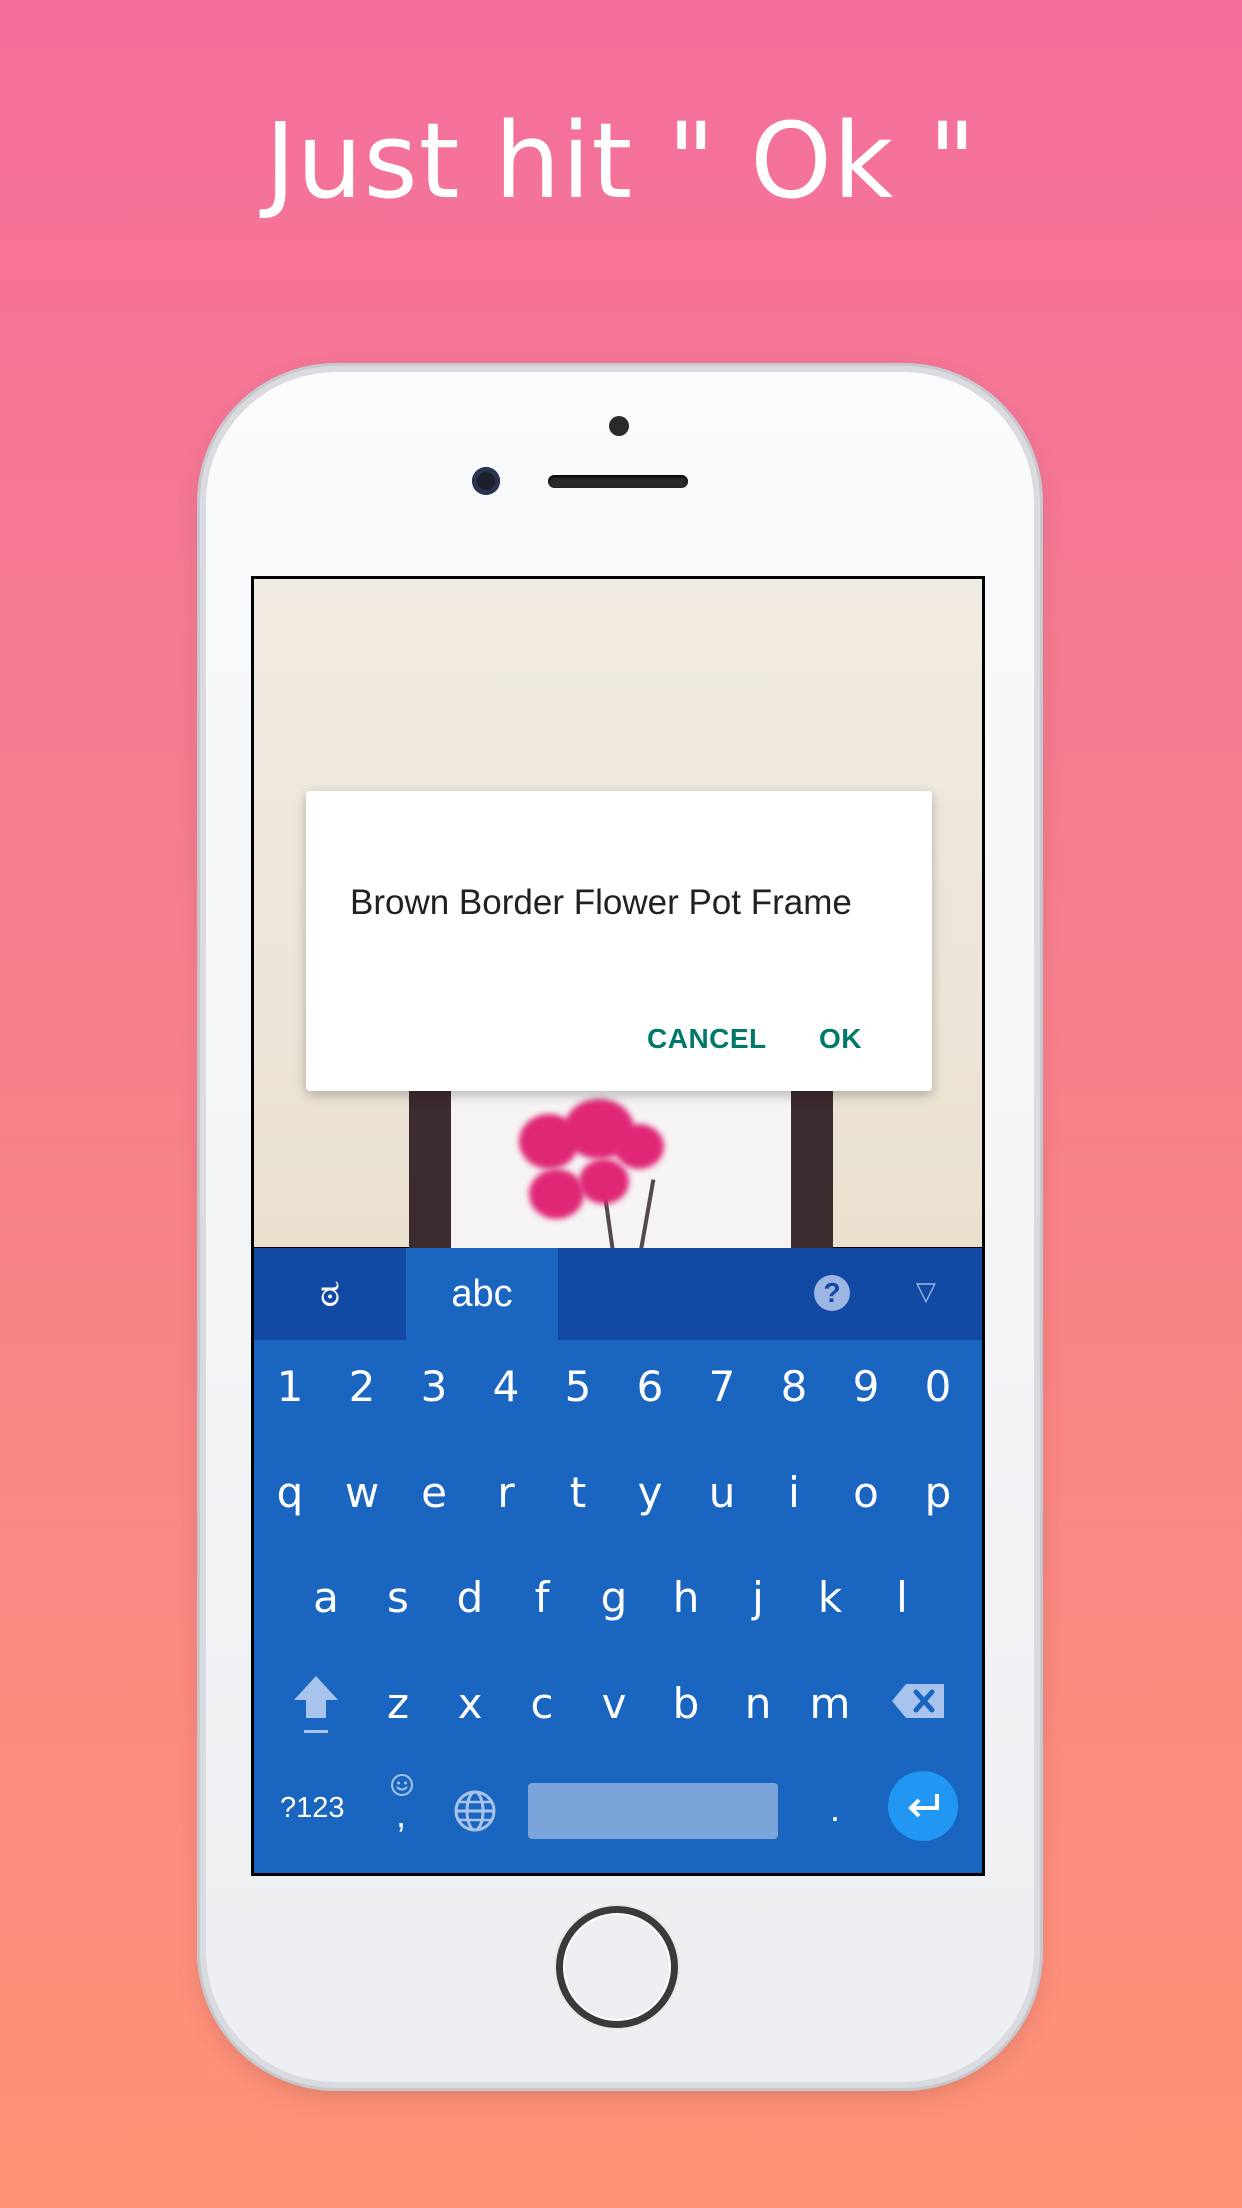 The width and height of the screenshot is (1242, 2208). Describe the element at coordinates (1038, 797) in the screenshot. I see `phone-power-button` at that location.